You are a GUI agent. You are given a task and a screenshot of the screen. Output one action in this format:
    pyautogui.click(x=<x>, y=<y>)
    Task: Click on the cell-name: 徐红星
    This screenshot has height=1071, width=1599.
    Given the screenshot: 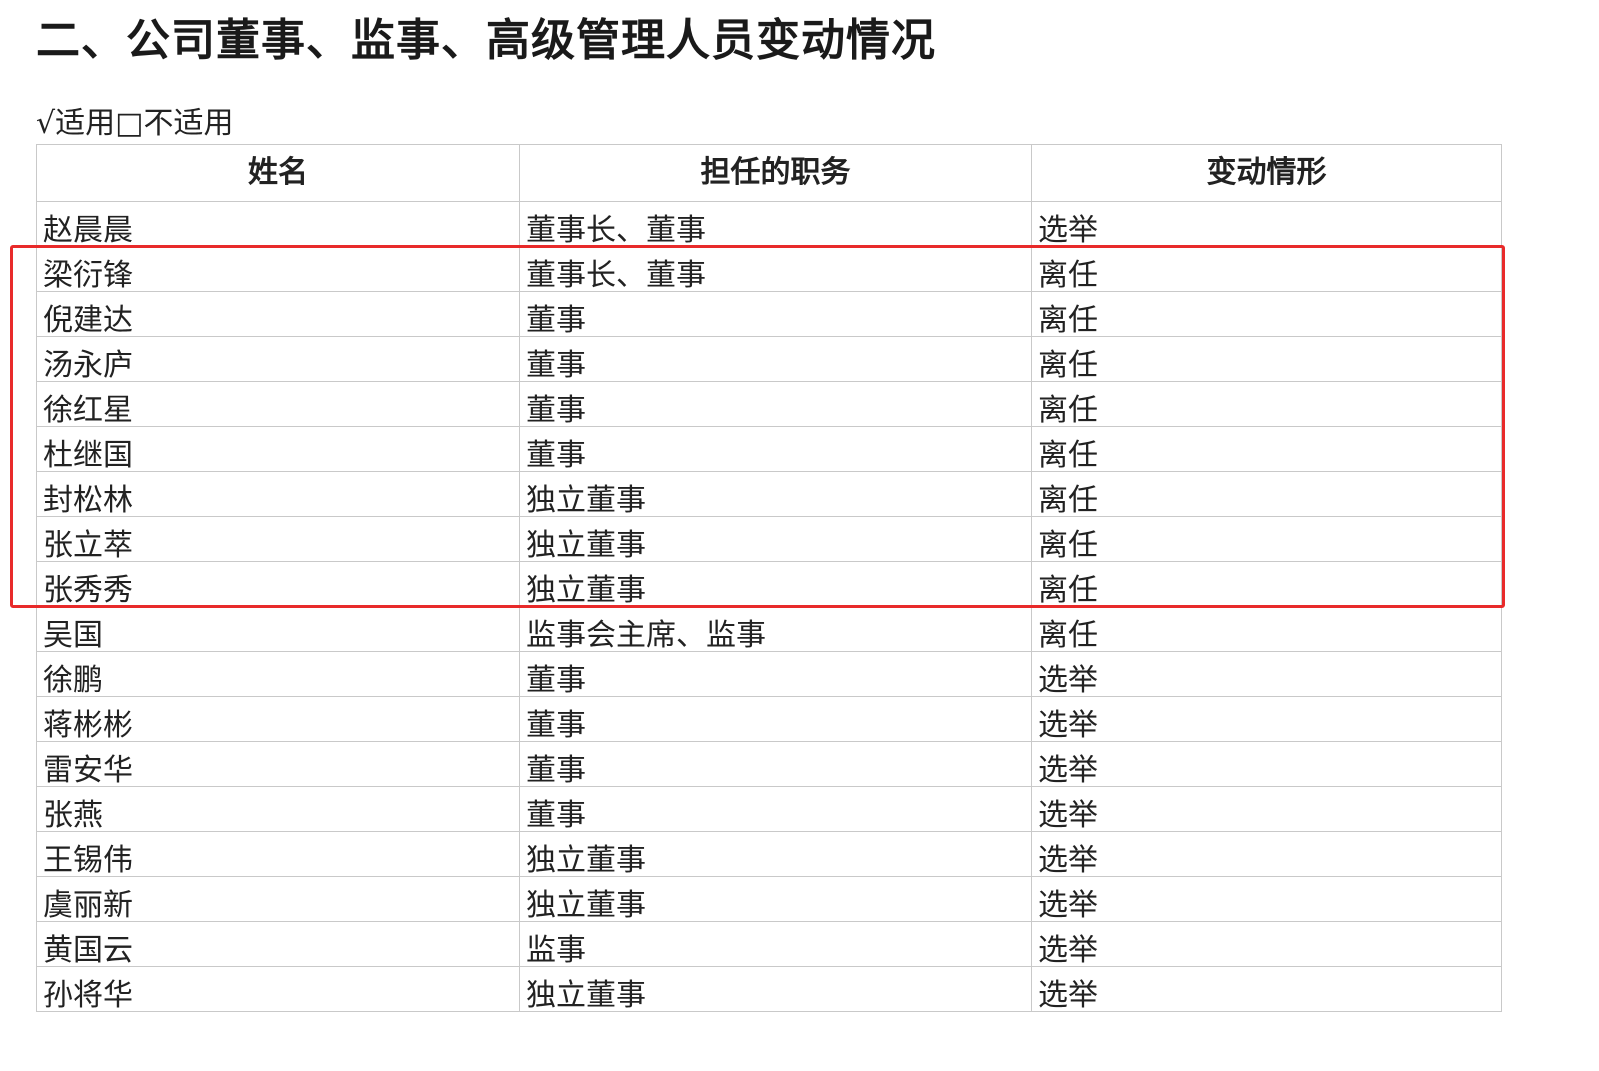 What is the action you would take?
    pyautogui.click(x=278, y=404)
    